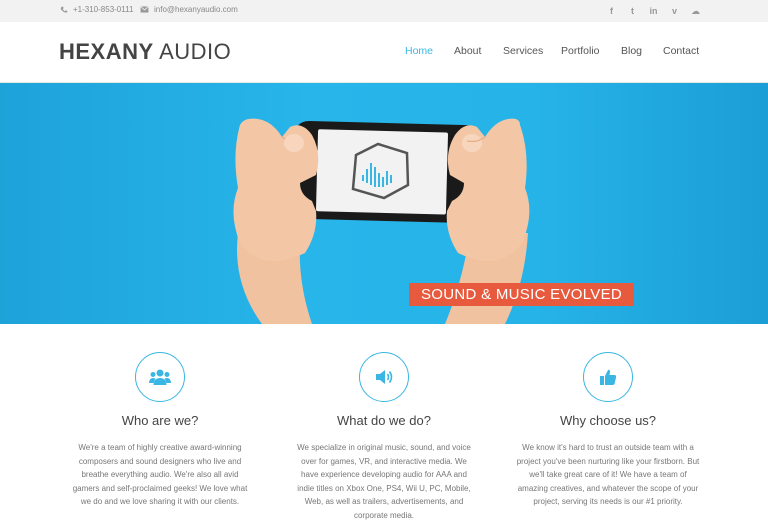 This screenshot has width=768, height=522. Describe the element at coordinates (611, 11) in the screenshot. I see `facebook-icon: f` at that location.